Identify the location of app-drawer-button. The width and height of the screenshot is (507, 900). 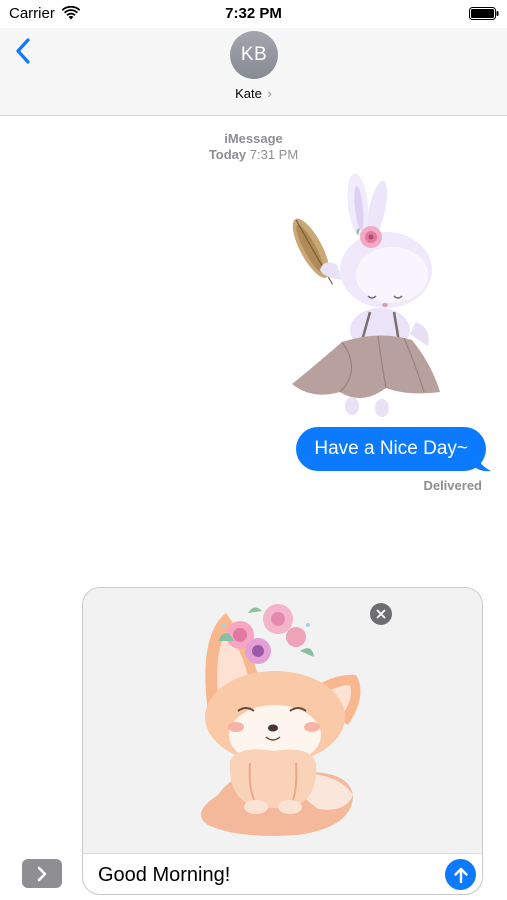
(42, 873).